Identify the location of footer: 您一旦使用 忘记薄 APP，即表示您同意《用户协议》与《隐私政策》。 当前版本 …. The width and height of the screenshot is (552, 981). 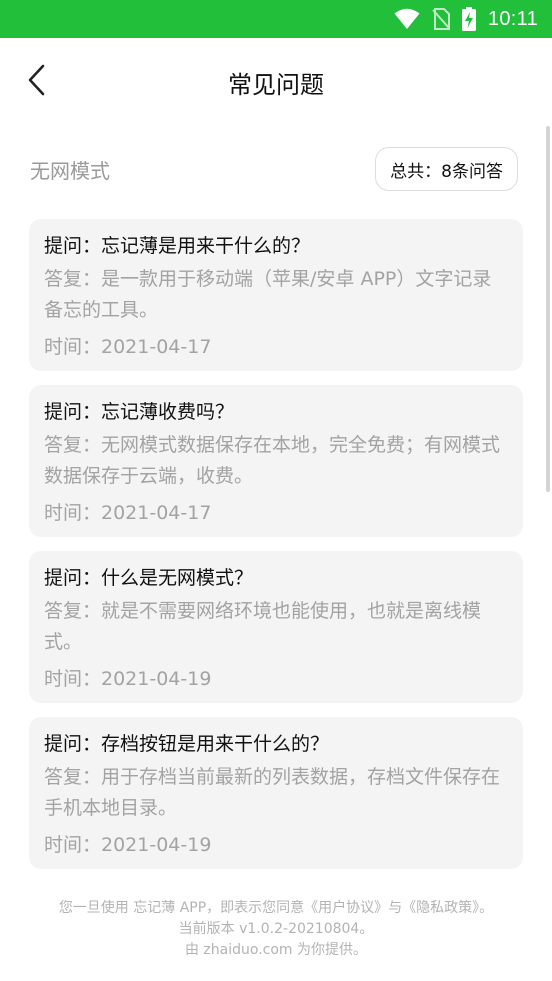
(276, 929).